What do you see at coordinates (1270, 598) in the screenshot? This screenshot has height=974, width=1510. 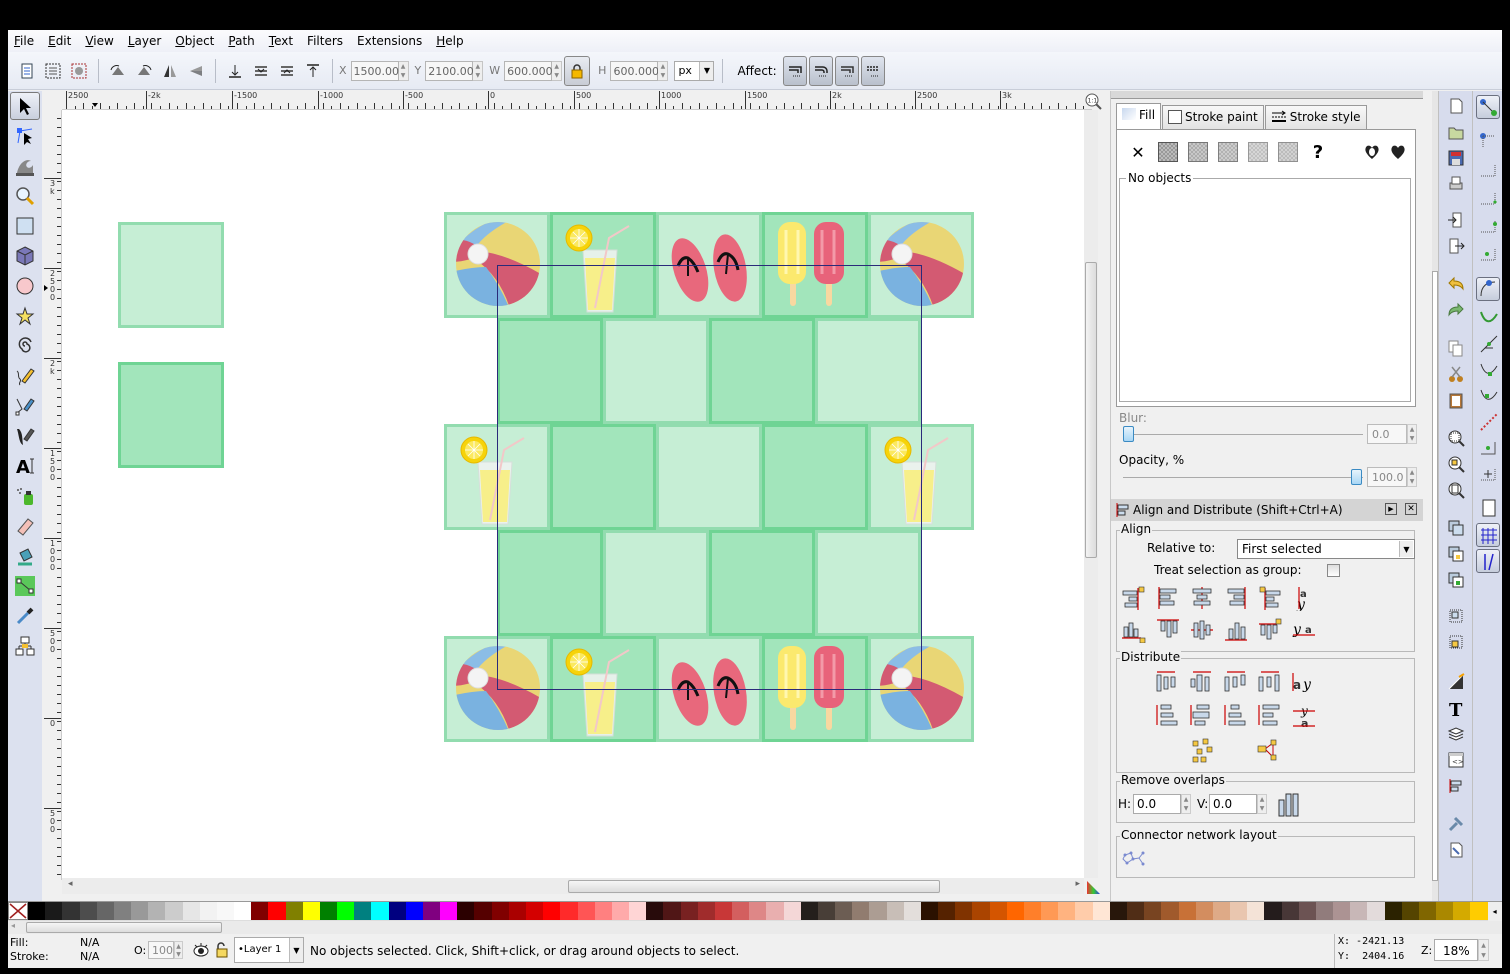 I see `align-left-to-right-anchor-button` at bounding box center [1270, 598].